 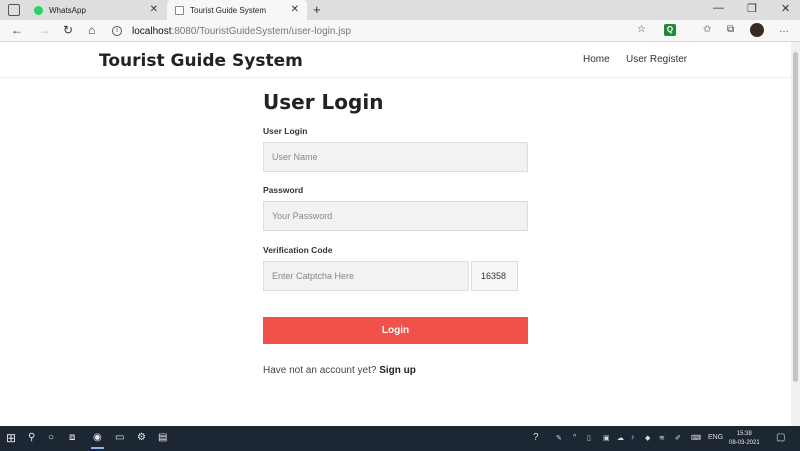 What do you see at coordinates (395, 330) in the screenshot?
I see `login-button: Login` at bounding box center [395, 330].